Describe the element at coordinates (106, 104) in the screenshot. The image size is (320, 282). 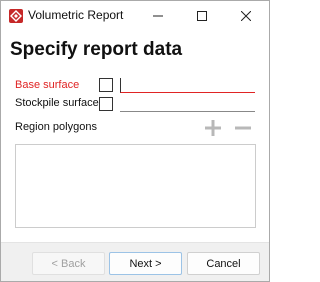
I see `stockpile-surface-checkbox` at that location.